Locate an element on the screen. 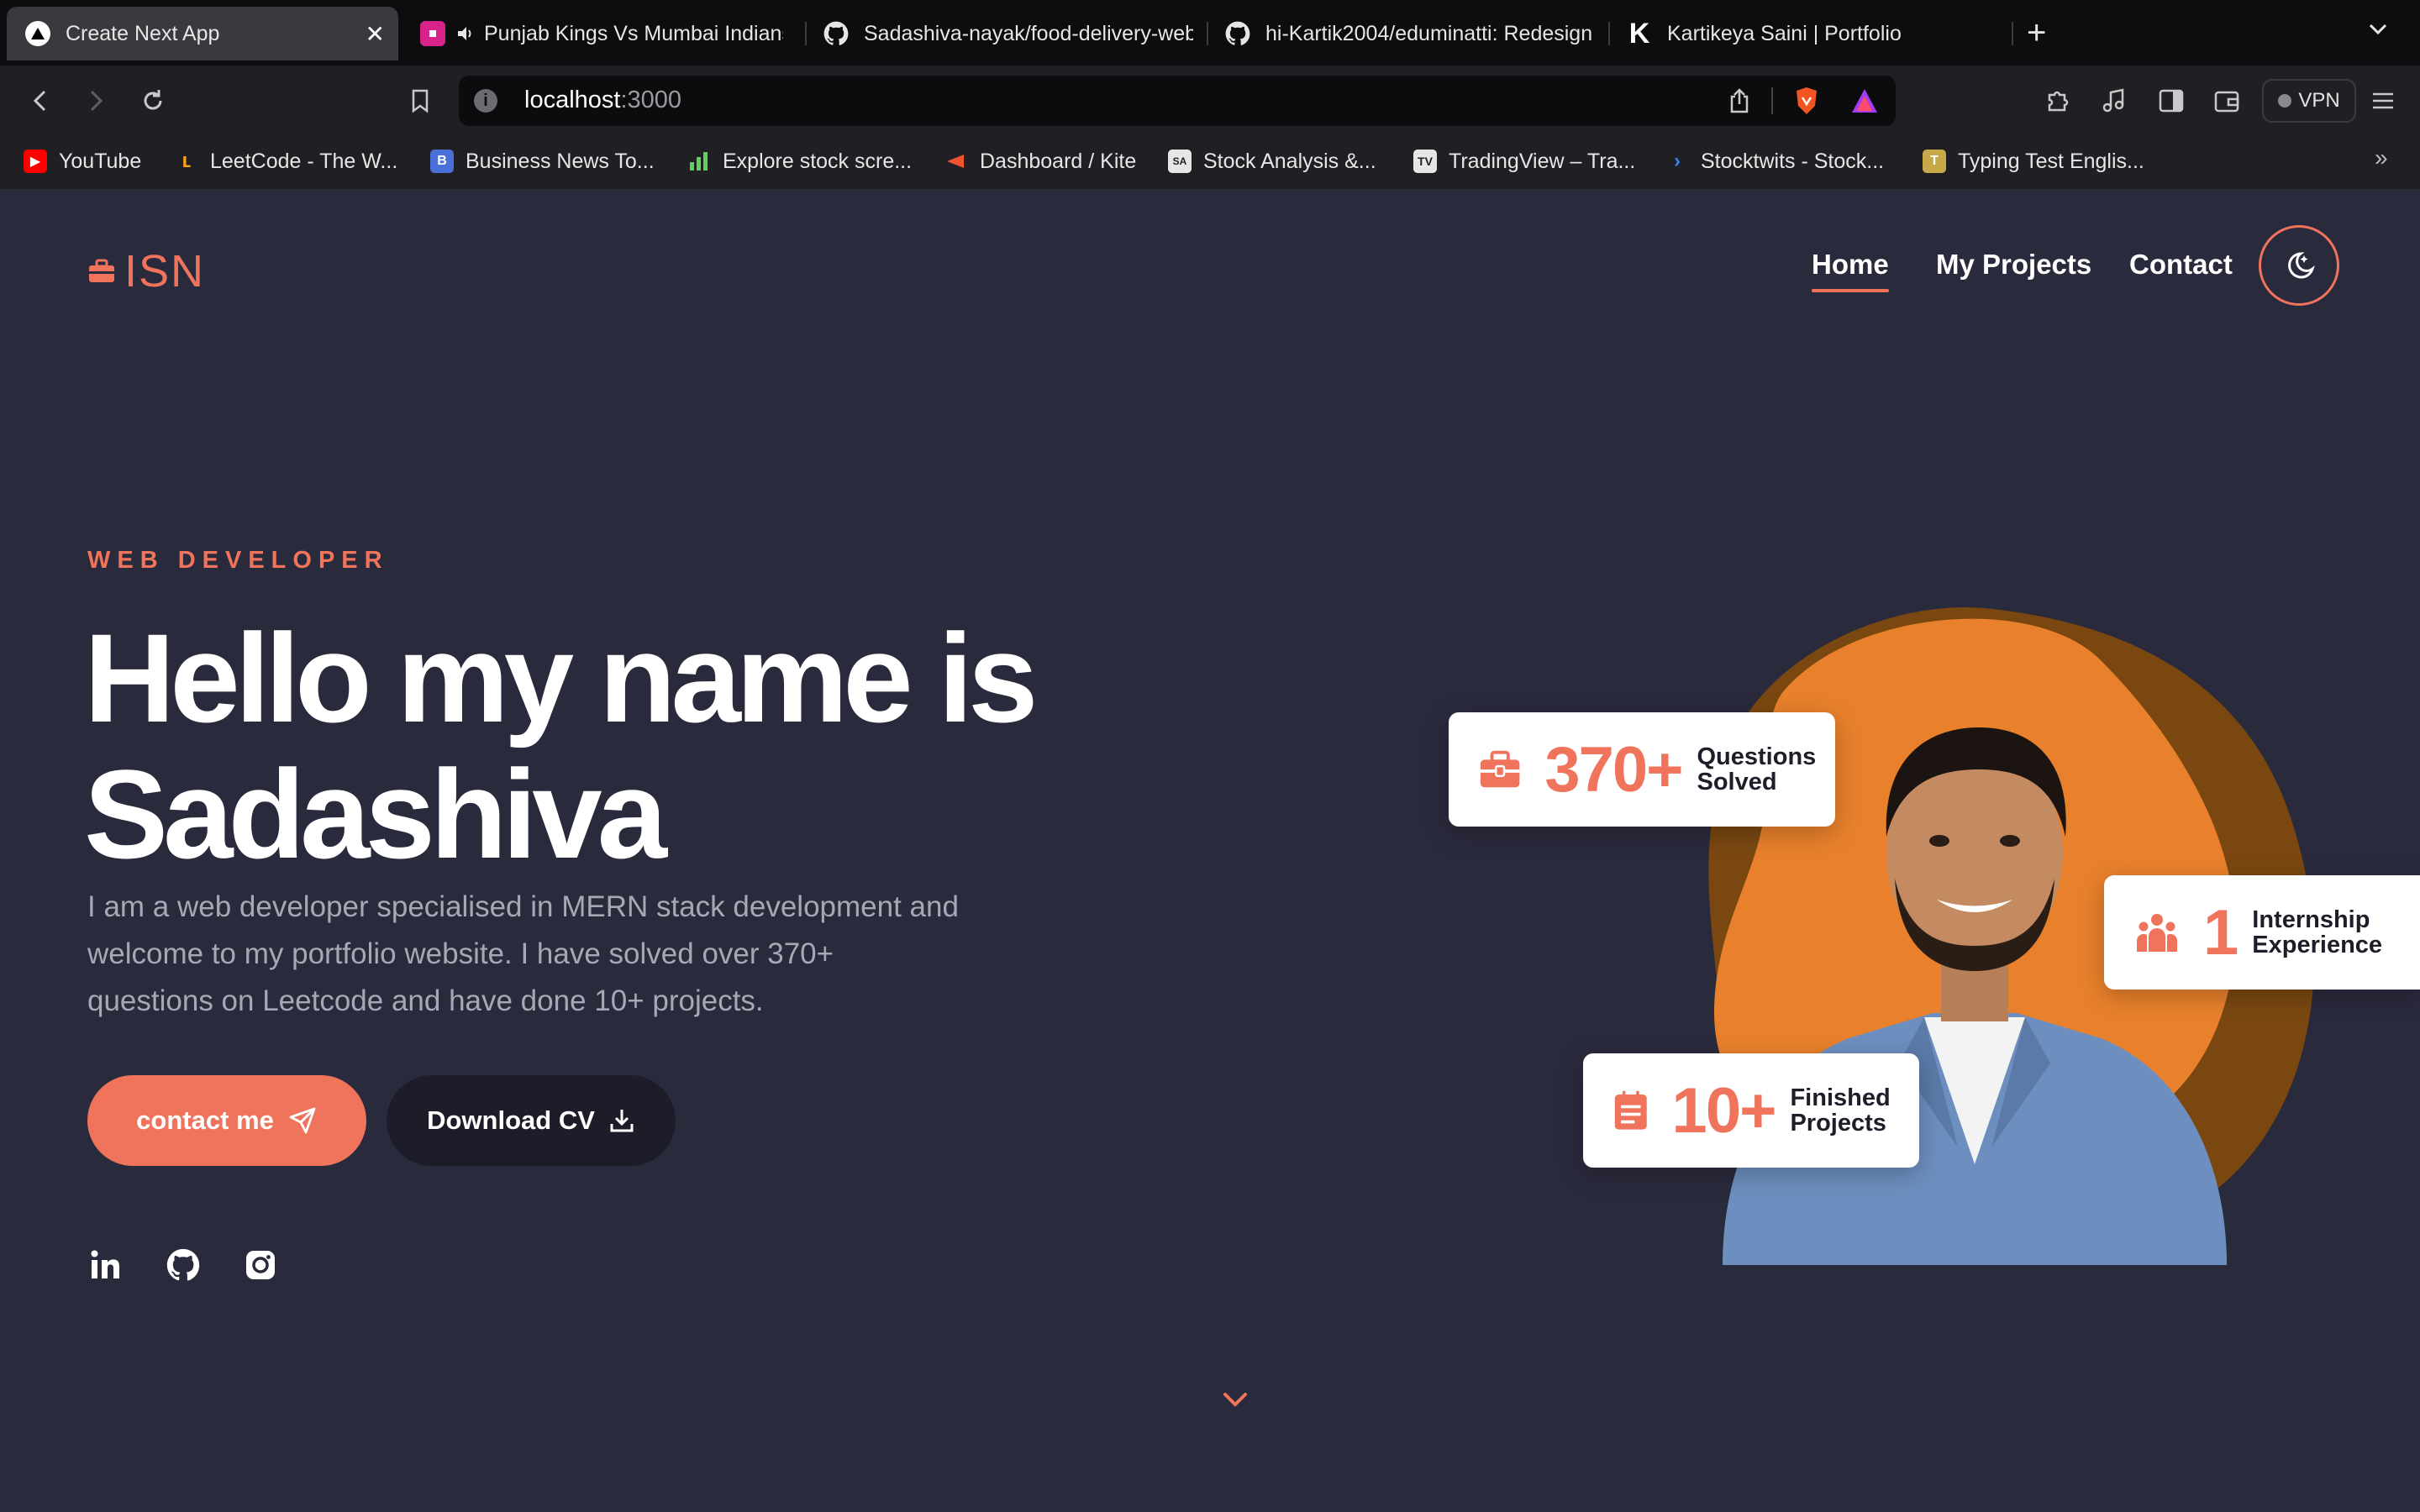  bookmark-youtube: ▶ YouTube is located at coordinates (82, 161).